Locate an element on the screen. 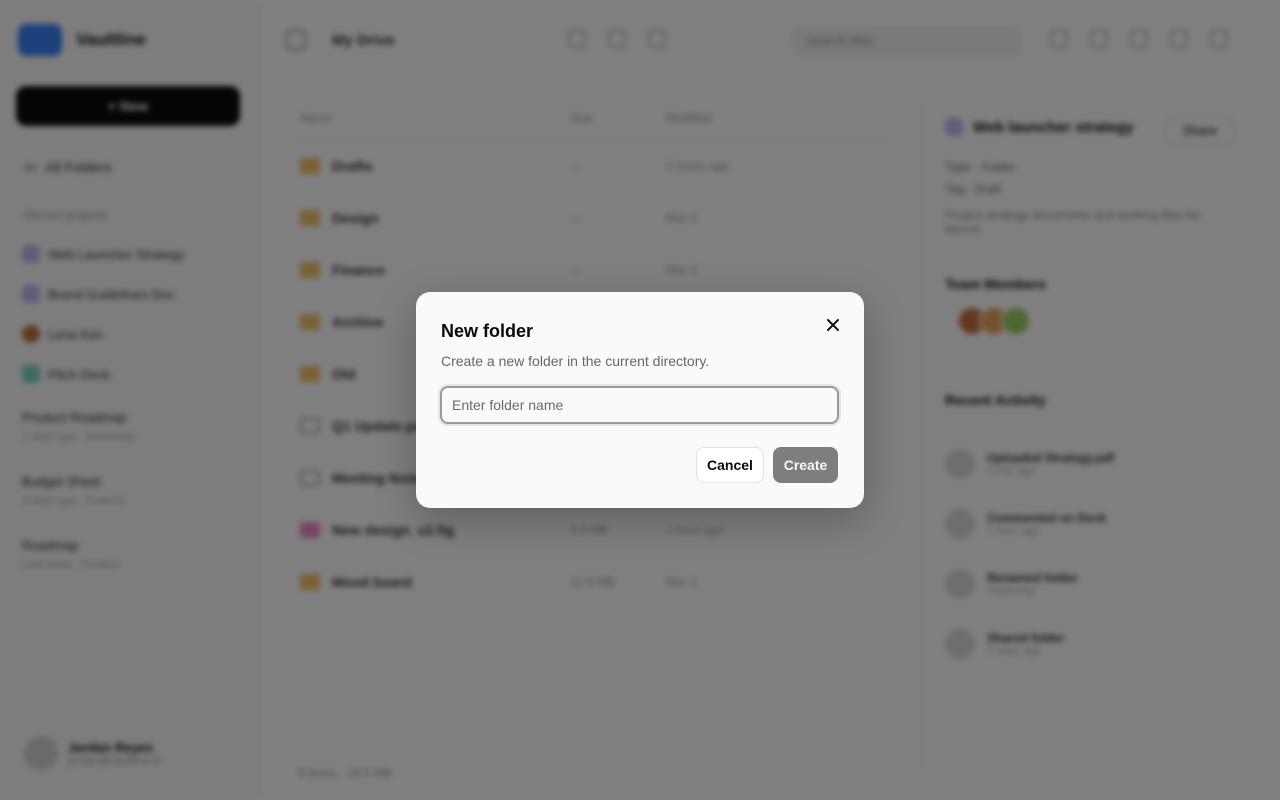 The width and height of the screenshot is (1280, 800). create-button: Create is located at coordinates (805, 465).